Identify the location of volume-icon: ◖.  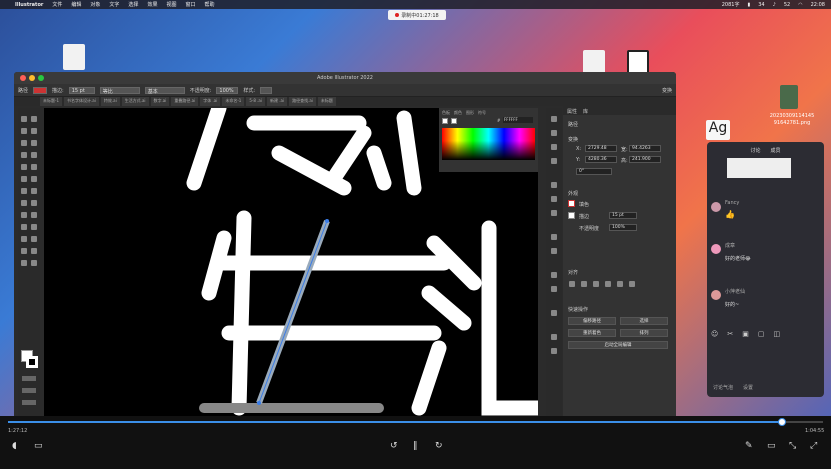
(14, 446).